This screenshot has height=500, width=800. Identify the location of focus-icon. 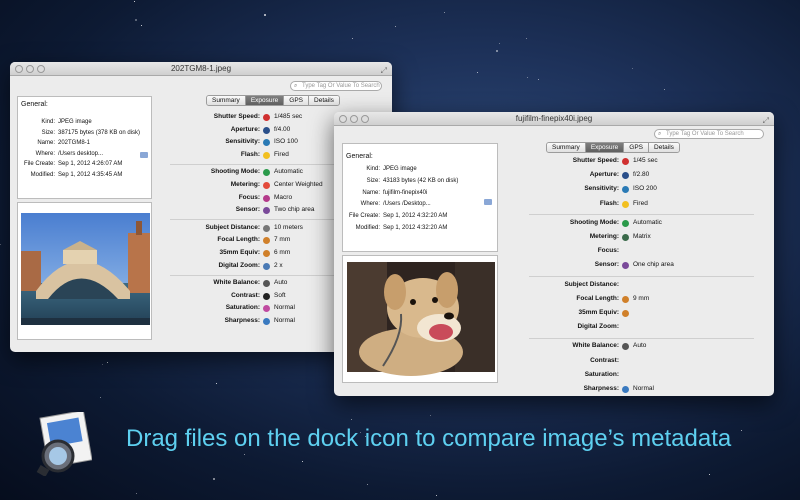
(266, 198).